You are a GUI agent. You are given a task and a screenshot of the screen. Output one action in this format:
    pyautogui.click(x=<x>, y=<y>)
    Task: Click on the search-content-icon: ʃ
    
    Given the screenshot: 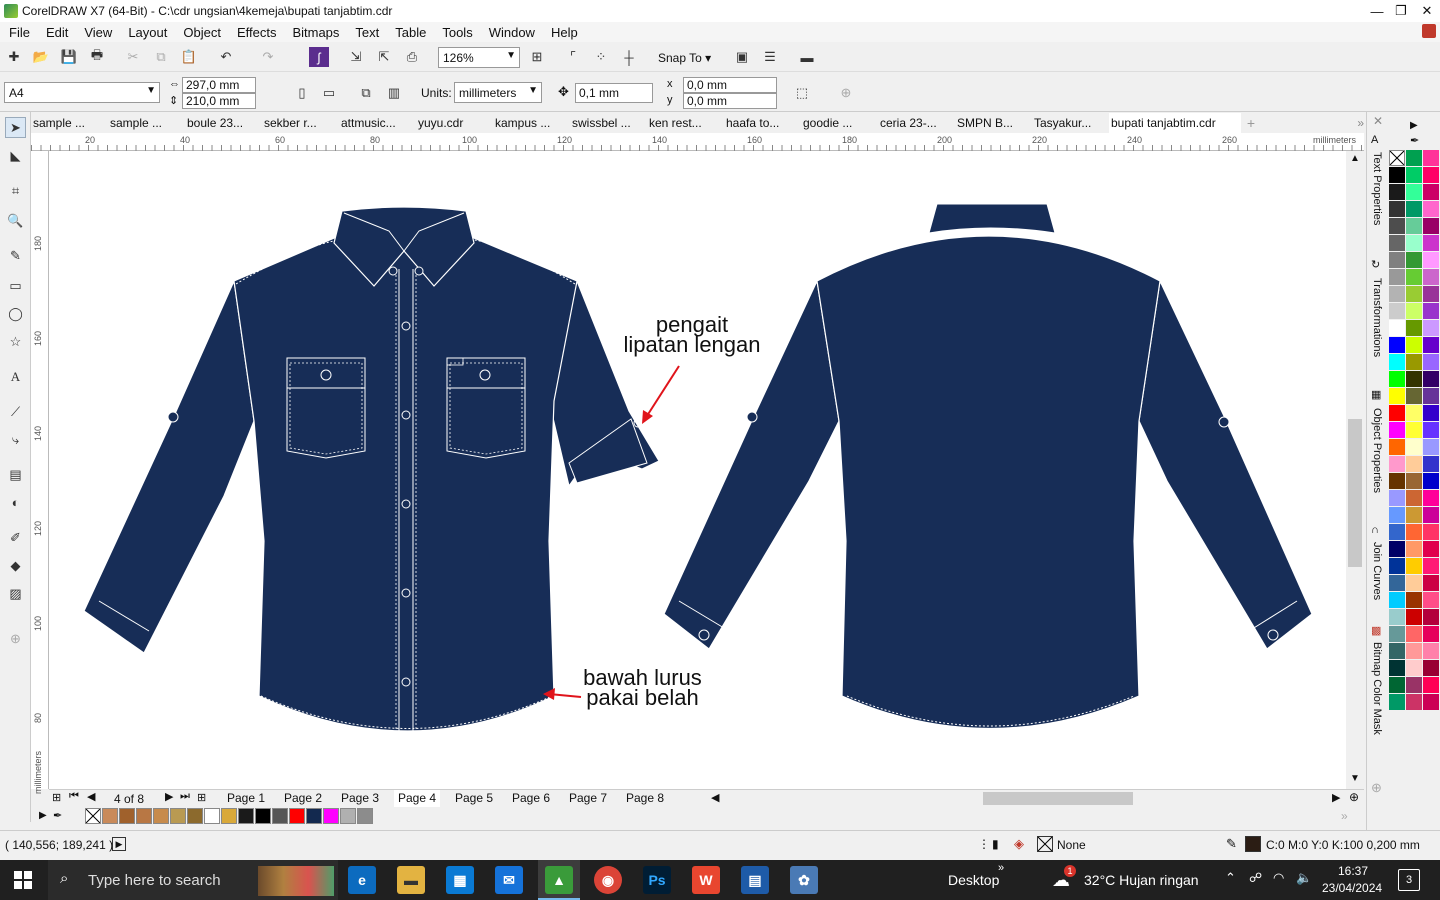 What is the action you would take?
    pyautogui.click(x=319, y=57)
    